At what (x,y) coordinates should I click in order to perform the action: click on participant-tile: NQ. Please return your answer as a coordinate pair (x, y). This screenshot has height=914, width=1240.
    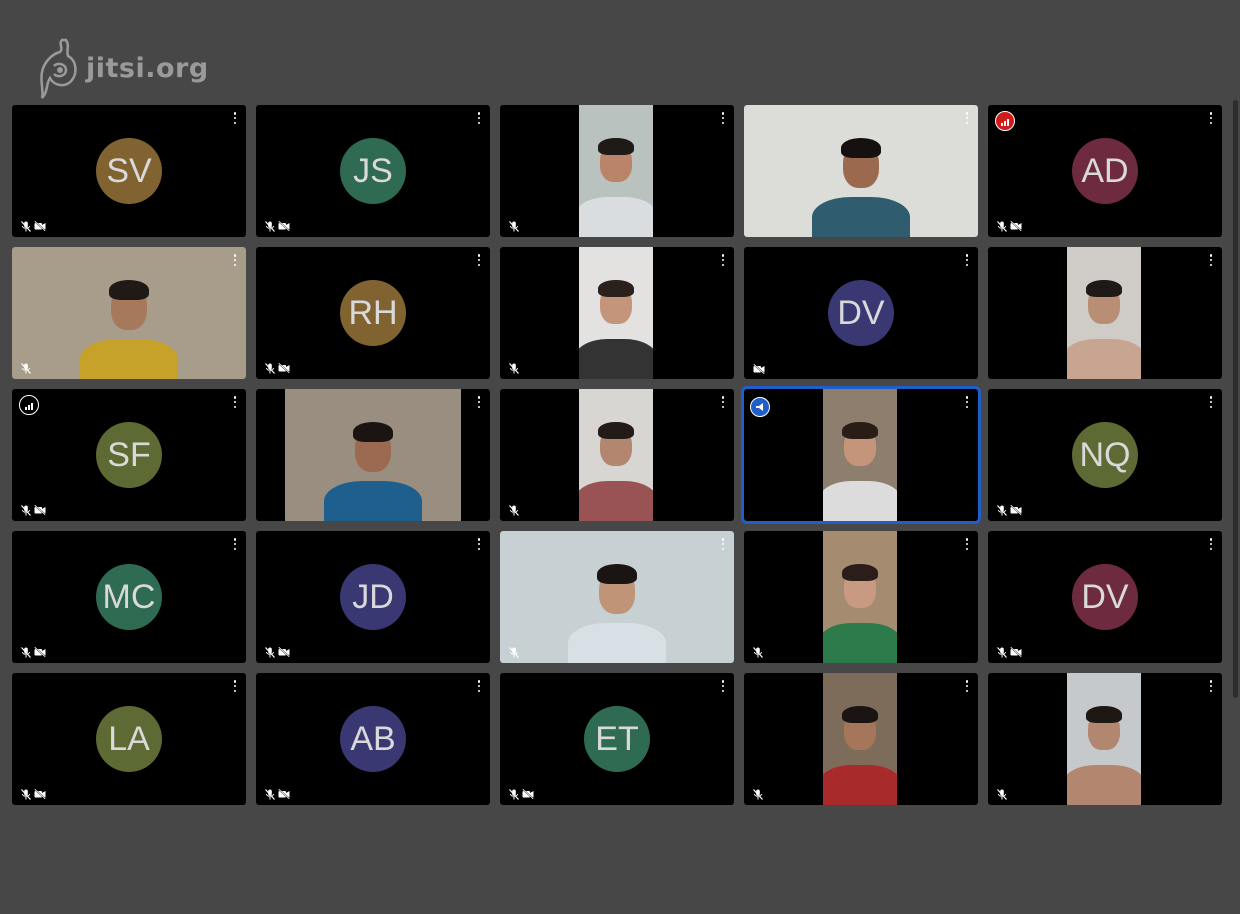
    Looking at the image, I should click on (1105, 455).